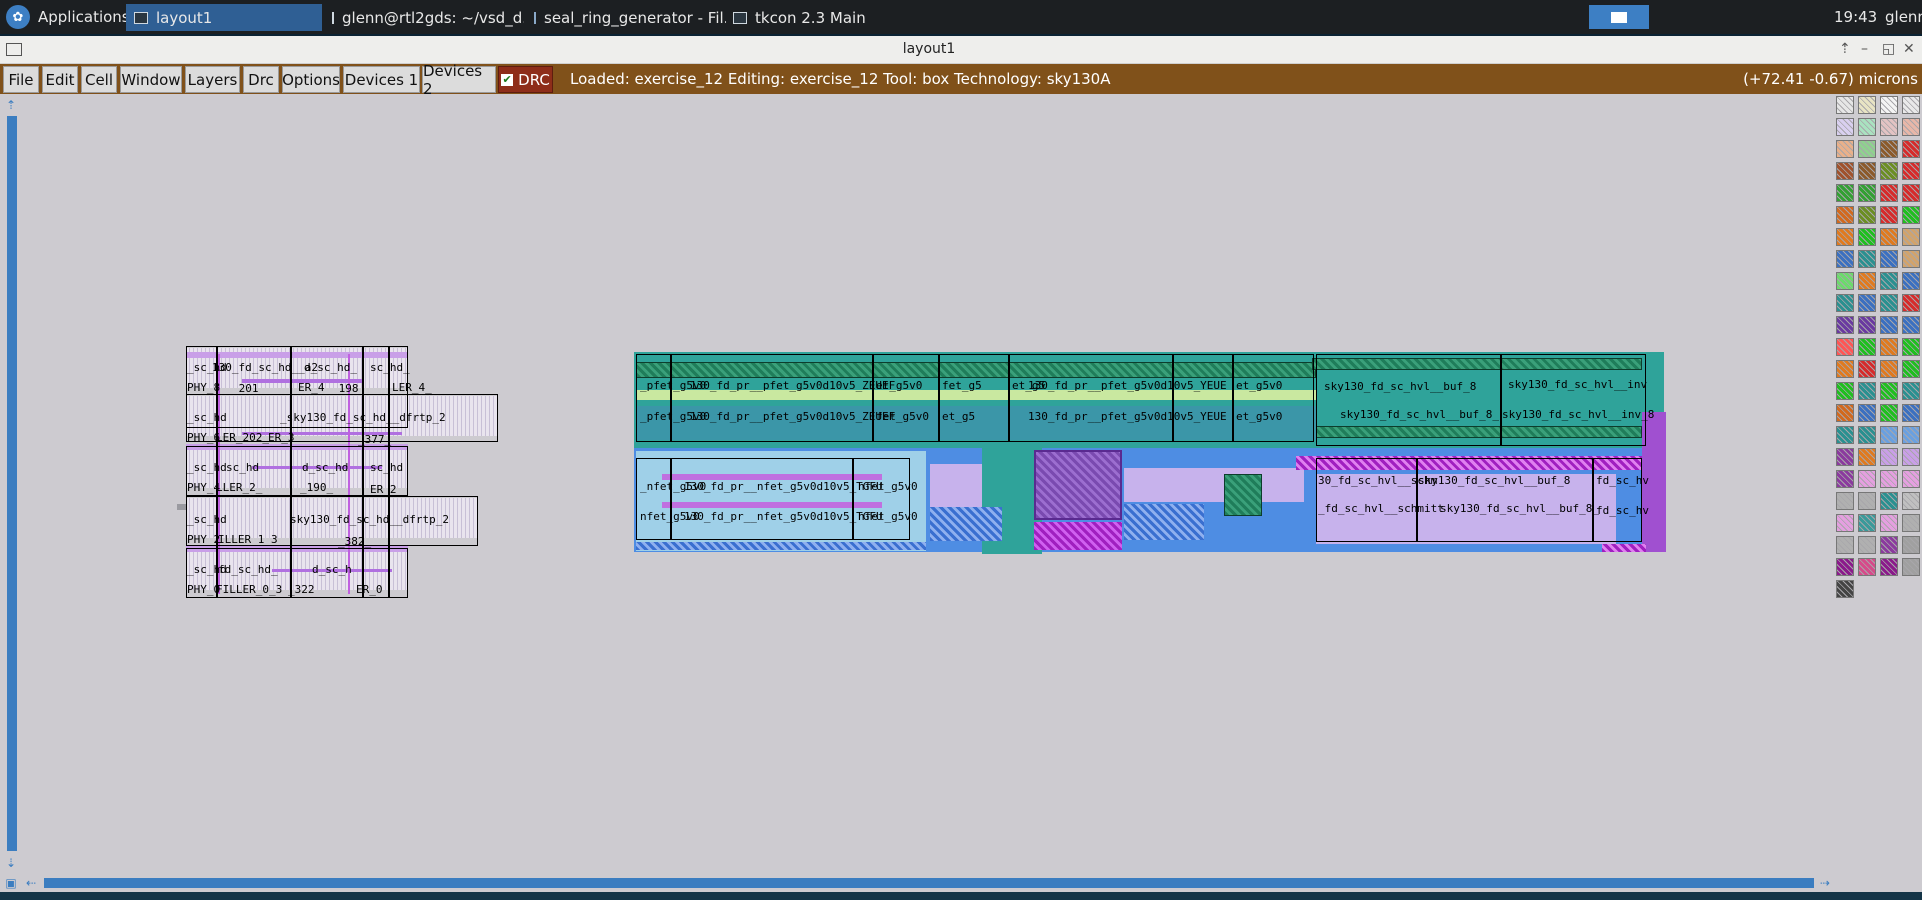 The image size is (1922, 900). Describe the element at coordinates (381, 79) in the screenshot. I see `menu-devices-1: Devices 1` at that location.